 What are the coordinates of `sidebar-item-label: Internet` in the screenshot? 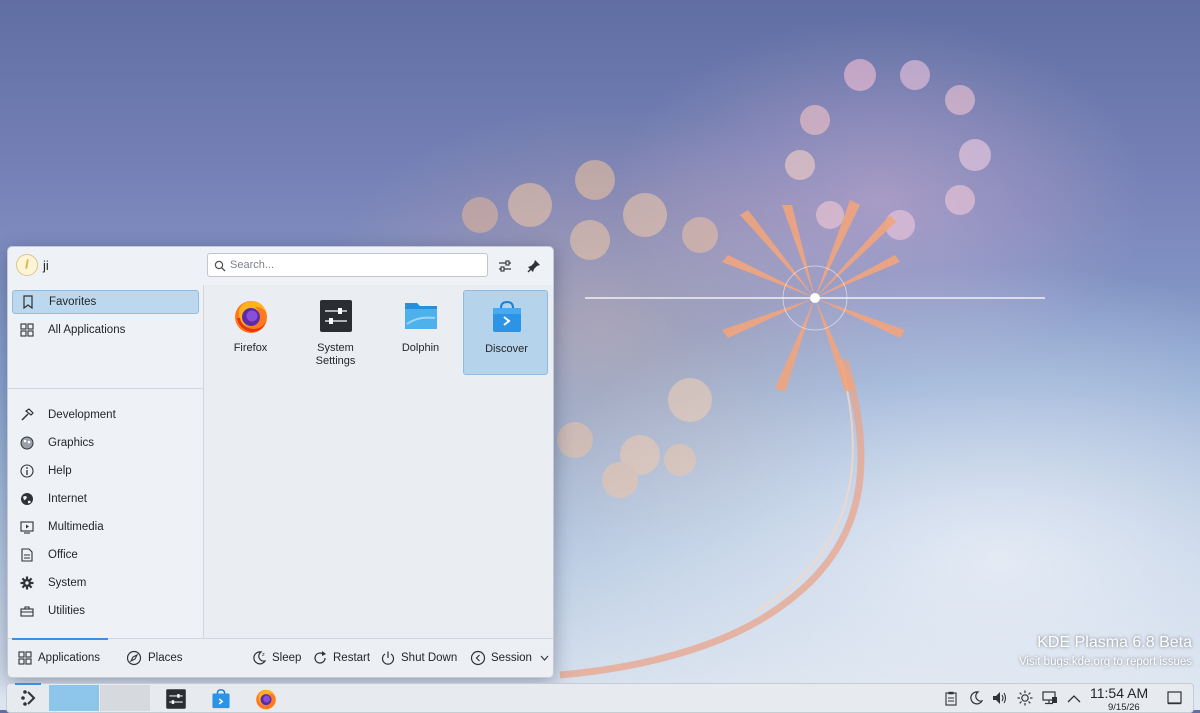 It's located at (67, 499).